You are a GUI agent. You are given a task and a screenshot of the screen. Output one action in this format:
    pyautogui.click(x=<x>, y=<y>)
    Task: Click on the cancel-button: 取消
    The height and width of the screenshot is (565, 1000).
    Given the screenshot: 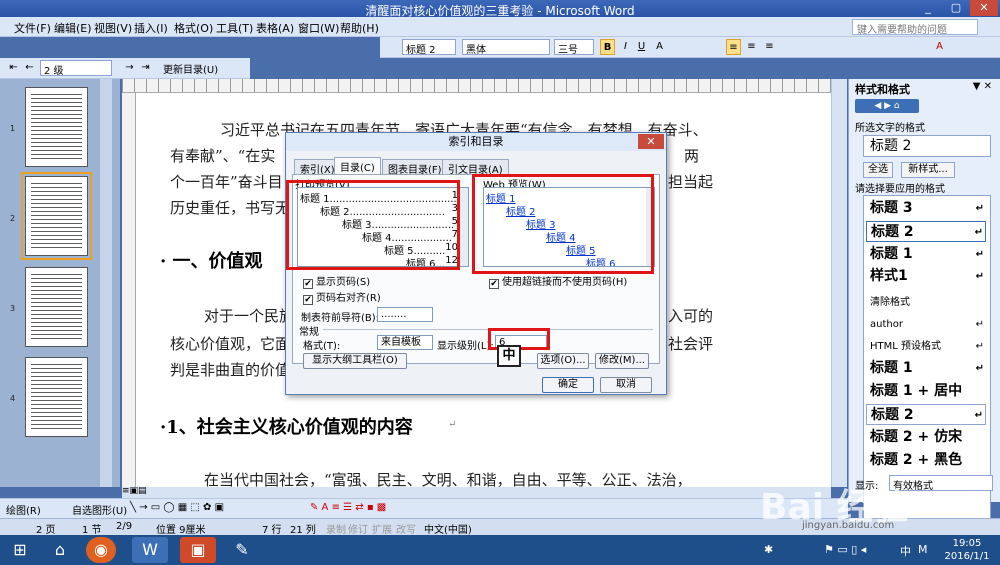 What is the action you would take?
    pyautogui.click(x=626, y=385)
    